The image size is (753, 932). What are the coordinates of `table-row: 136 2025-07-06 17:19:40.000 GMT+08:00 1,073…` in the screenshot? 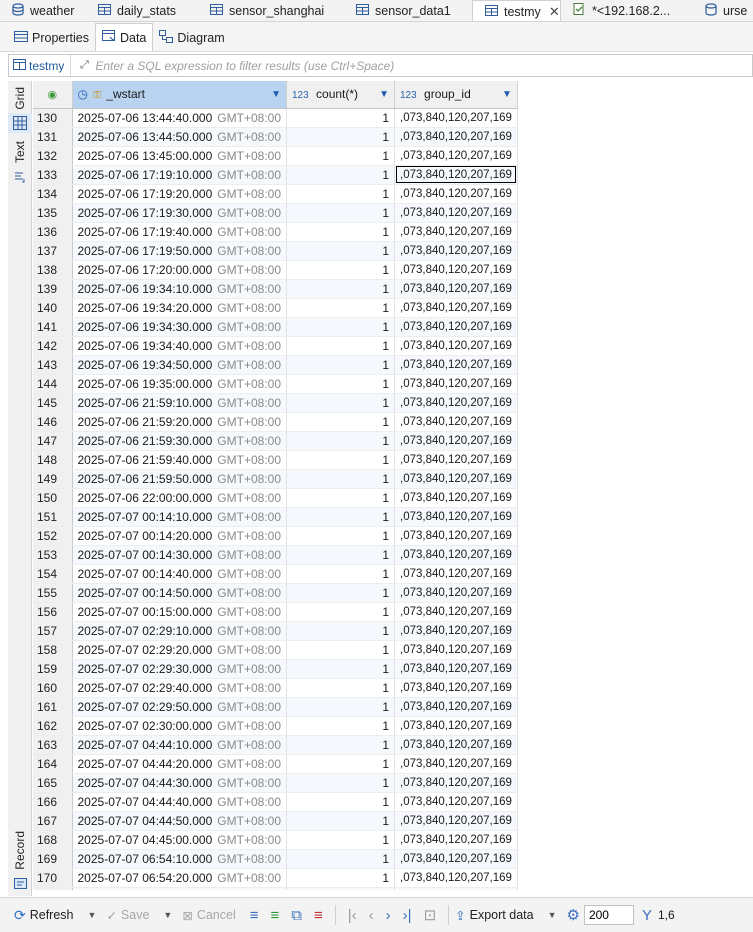 It's located at (275, 232).